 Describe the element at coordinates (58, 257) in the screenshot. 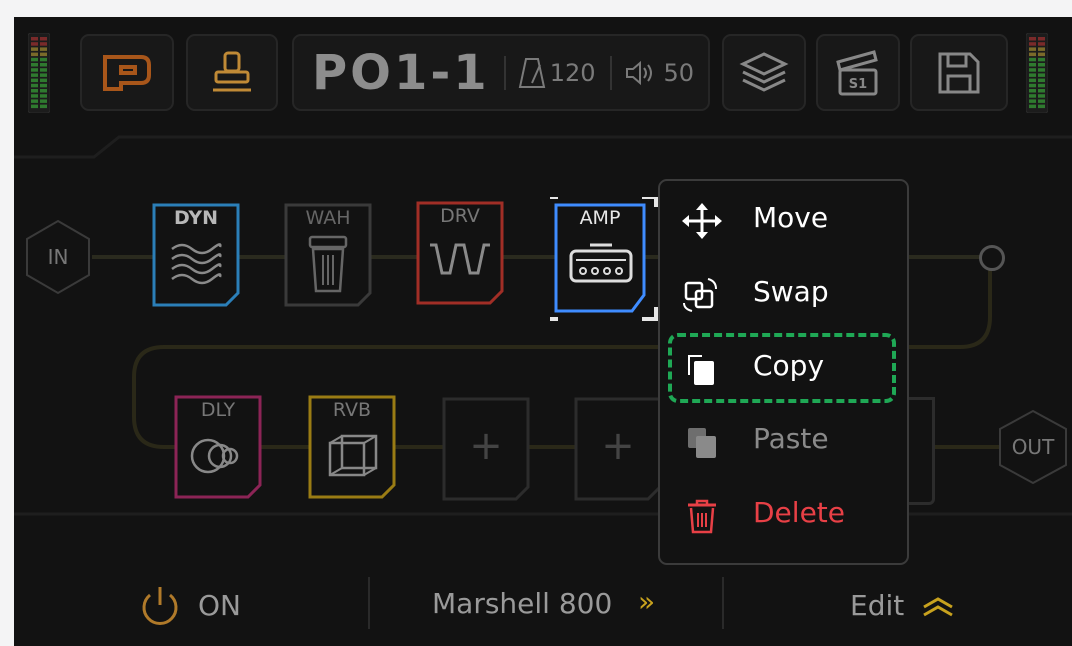

I see `input-node: IN` at that location.